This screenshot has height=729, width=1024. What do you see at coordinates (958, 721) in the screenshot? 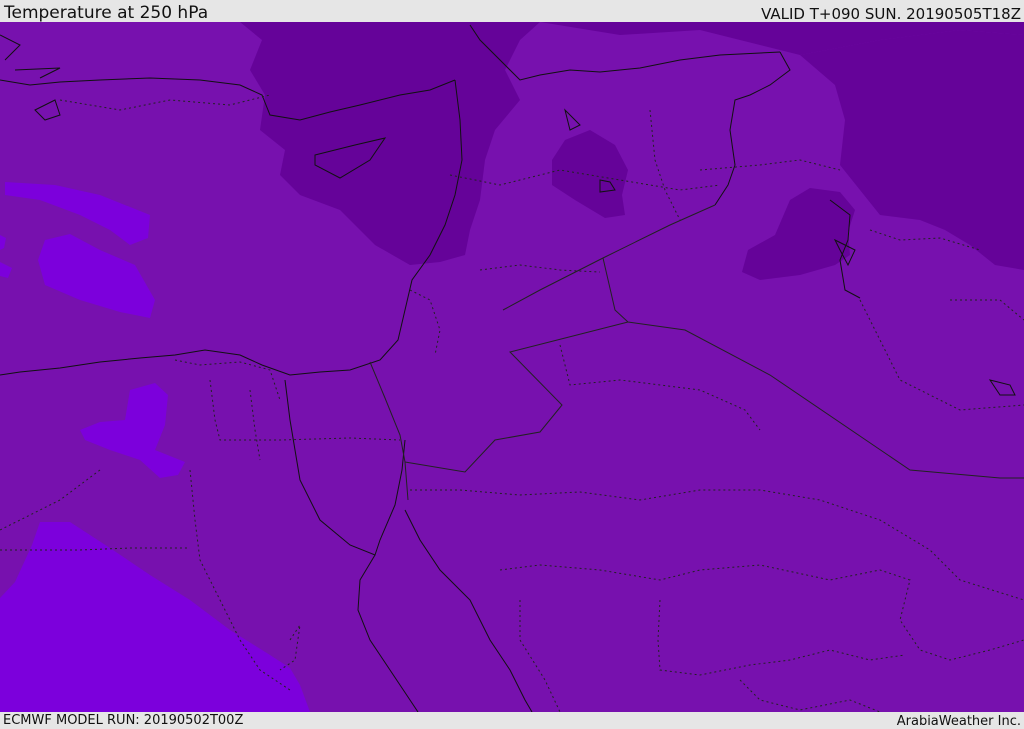
I see `credit-label: ArabiaWeather Inc.` at bounding box center [958, 721].